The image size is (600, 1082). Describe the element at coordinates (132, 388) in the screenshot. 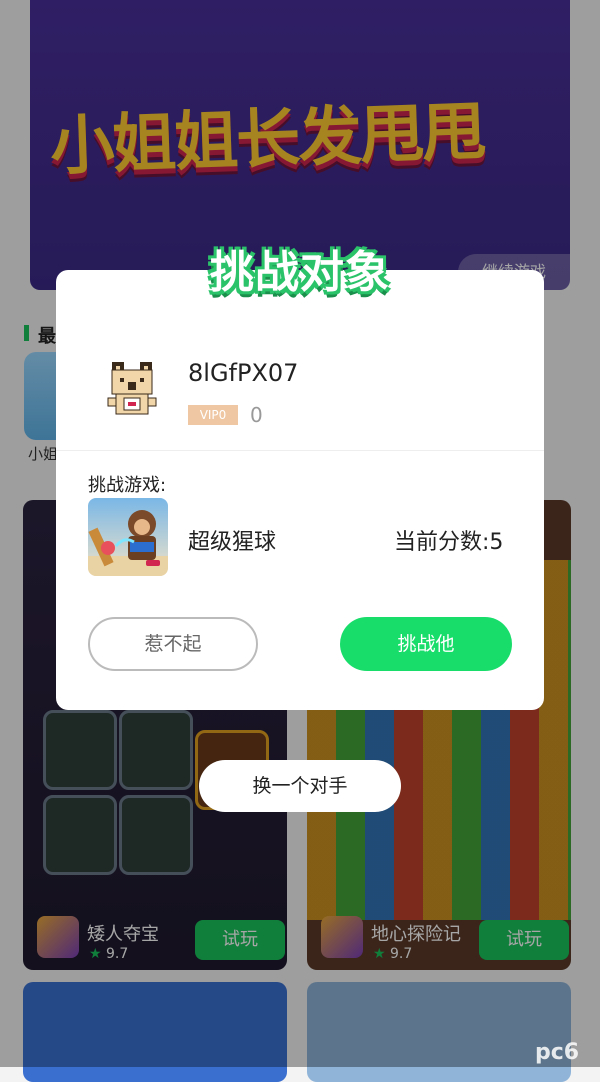

I see `pixel-bear-avatar` at that location.